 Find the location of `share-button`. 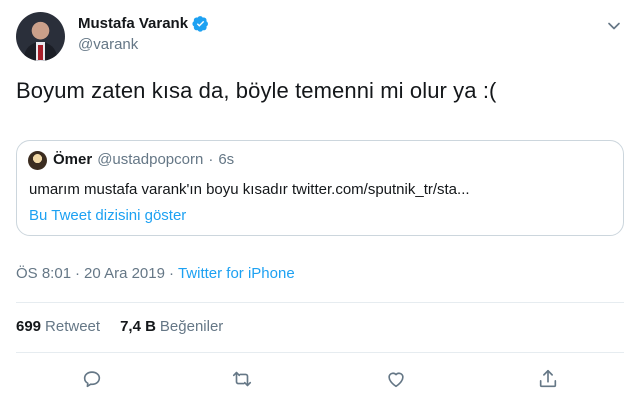

share-button is located at coordinates (548, 379).